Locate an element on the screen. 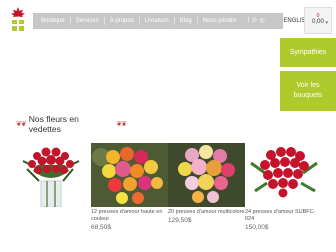 Image resolution: width=336 pixels, height=252 pixels. chevron-down-icon: ▾ is located at coordinates (326, 23).